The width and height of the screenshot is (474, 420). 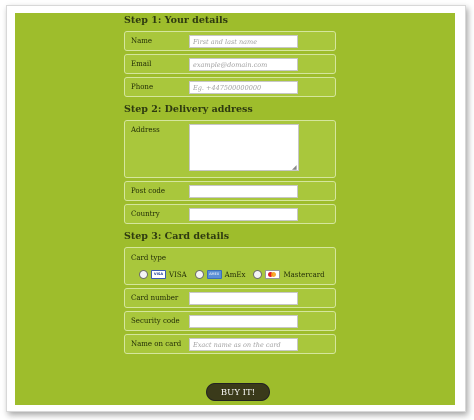 I want to click on address-textarea, so click(x=244, y=147).